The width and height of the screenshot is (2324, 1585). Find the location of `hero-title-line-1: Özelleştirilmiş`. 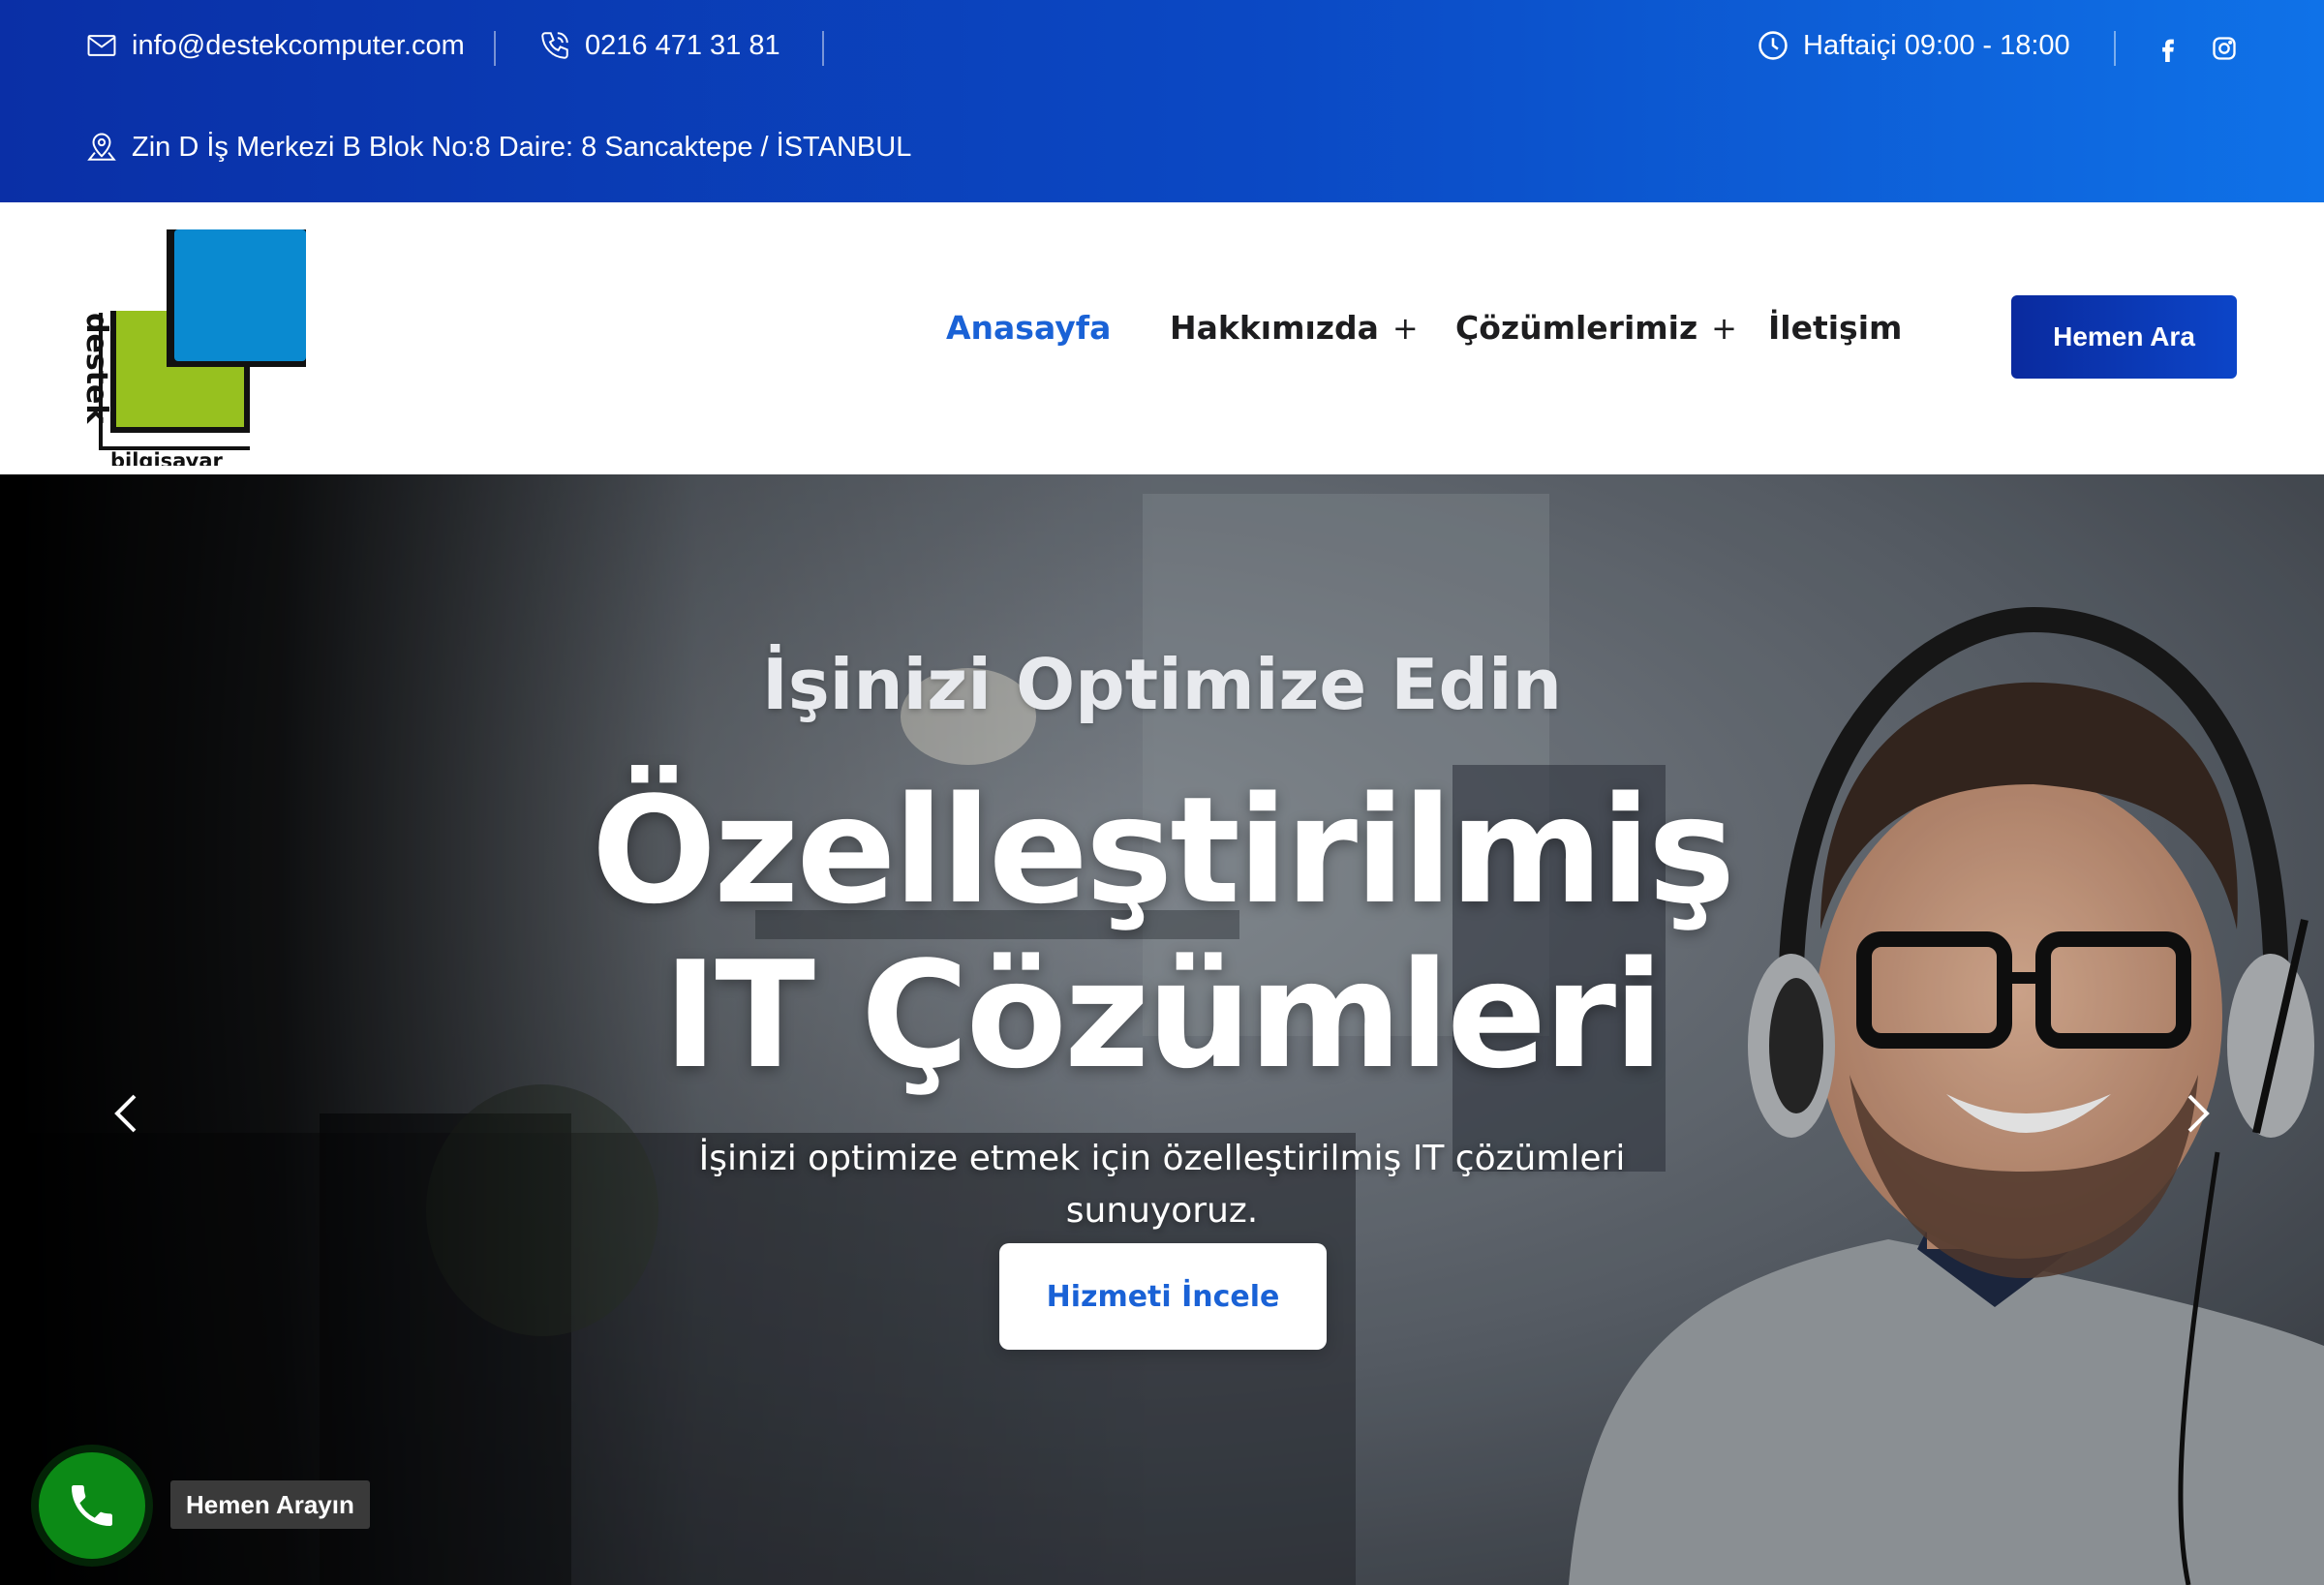

hero-title-line-1: Özelleştirilmiş is located at coordinates (1163, 850).